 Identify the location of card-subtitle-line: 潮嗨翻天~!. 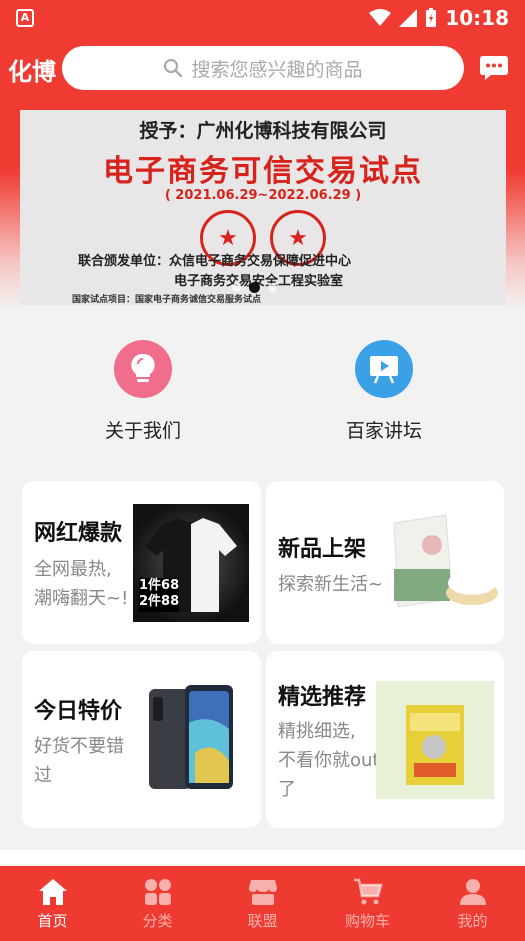
(81, 598).